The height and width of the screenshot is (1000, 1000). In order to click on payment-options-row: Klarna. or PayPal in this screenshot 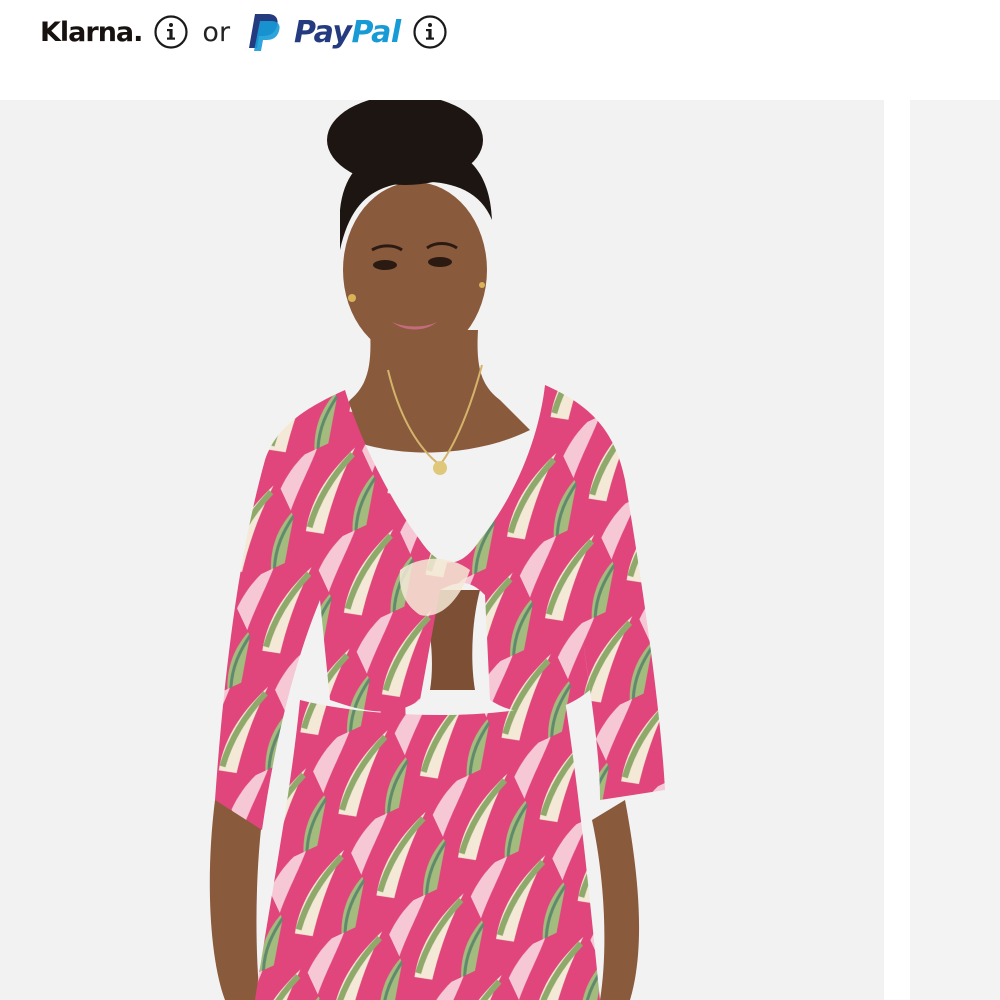, I will do `click(243, 32)`.